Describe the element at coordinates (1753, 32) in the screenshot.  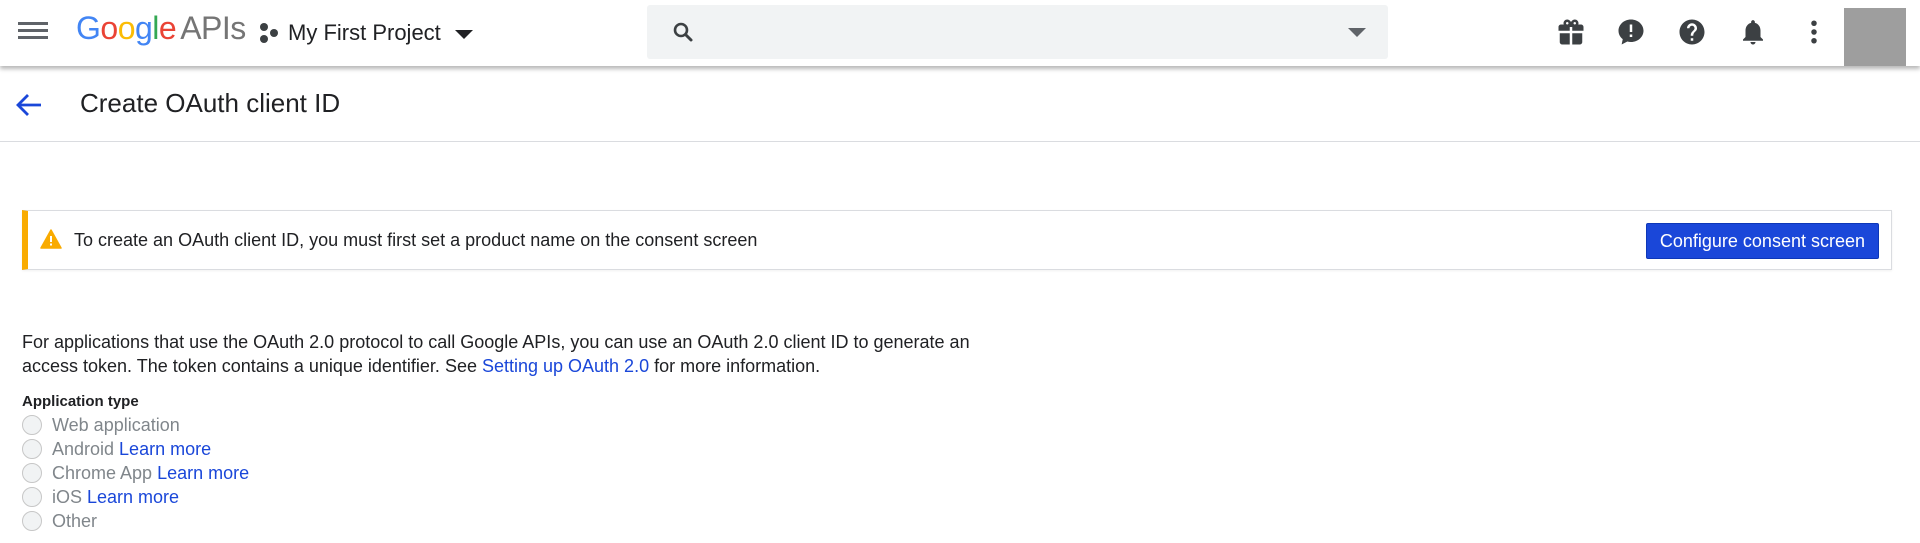
I see `notifications-icon` at that location.